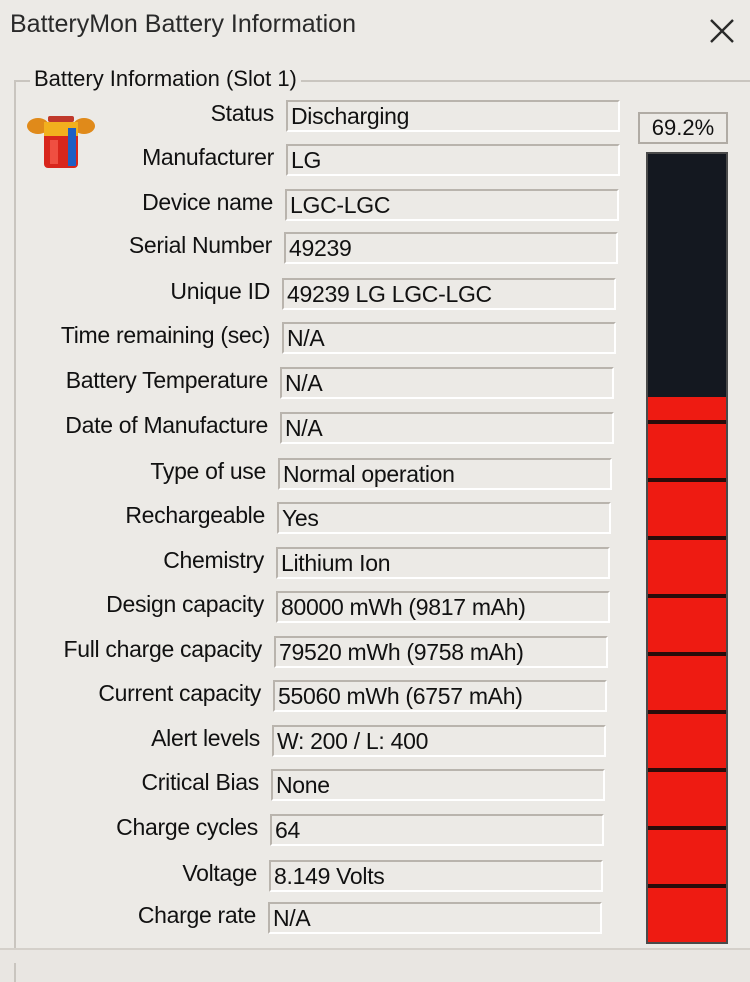 This screenshot has height=982, width=750. I want to click on field-status: Discharging, so click(453, 116).